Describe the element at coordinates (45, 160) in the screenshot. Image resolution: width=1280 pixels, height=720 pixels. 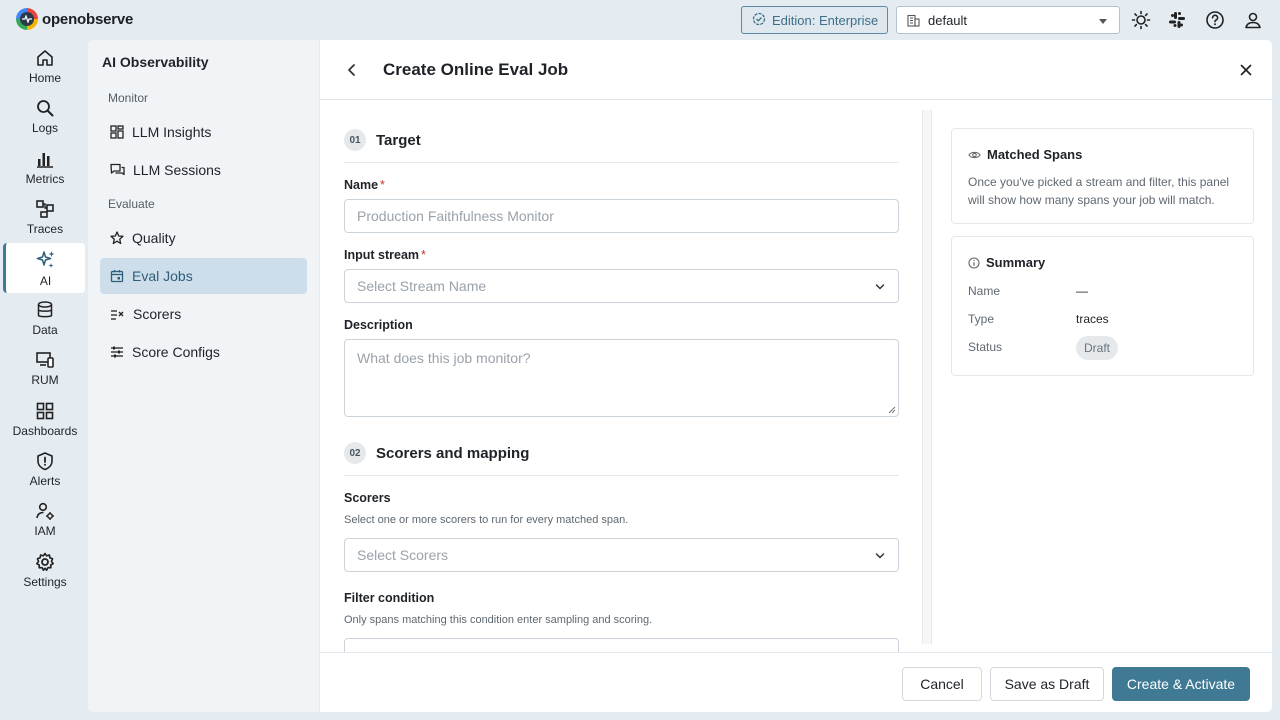
I see `bar-chart-icon` at that location.